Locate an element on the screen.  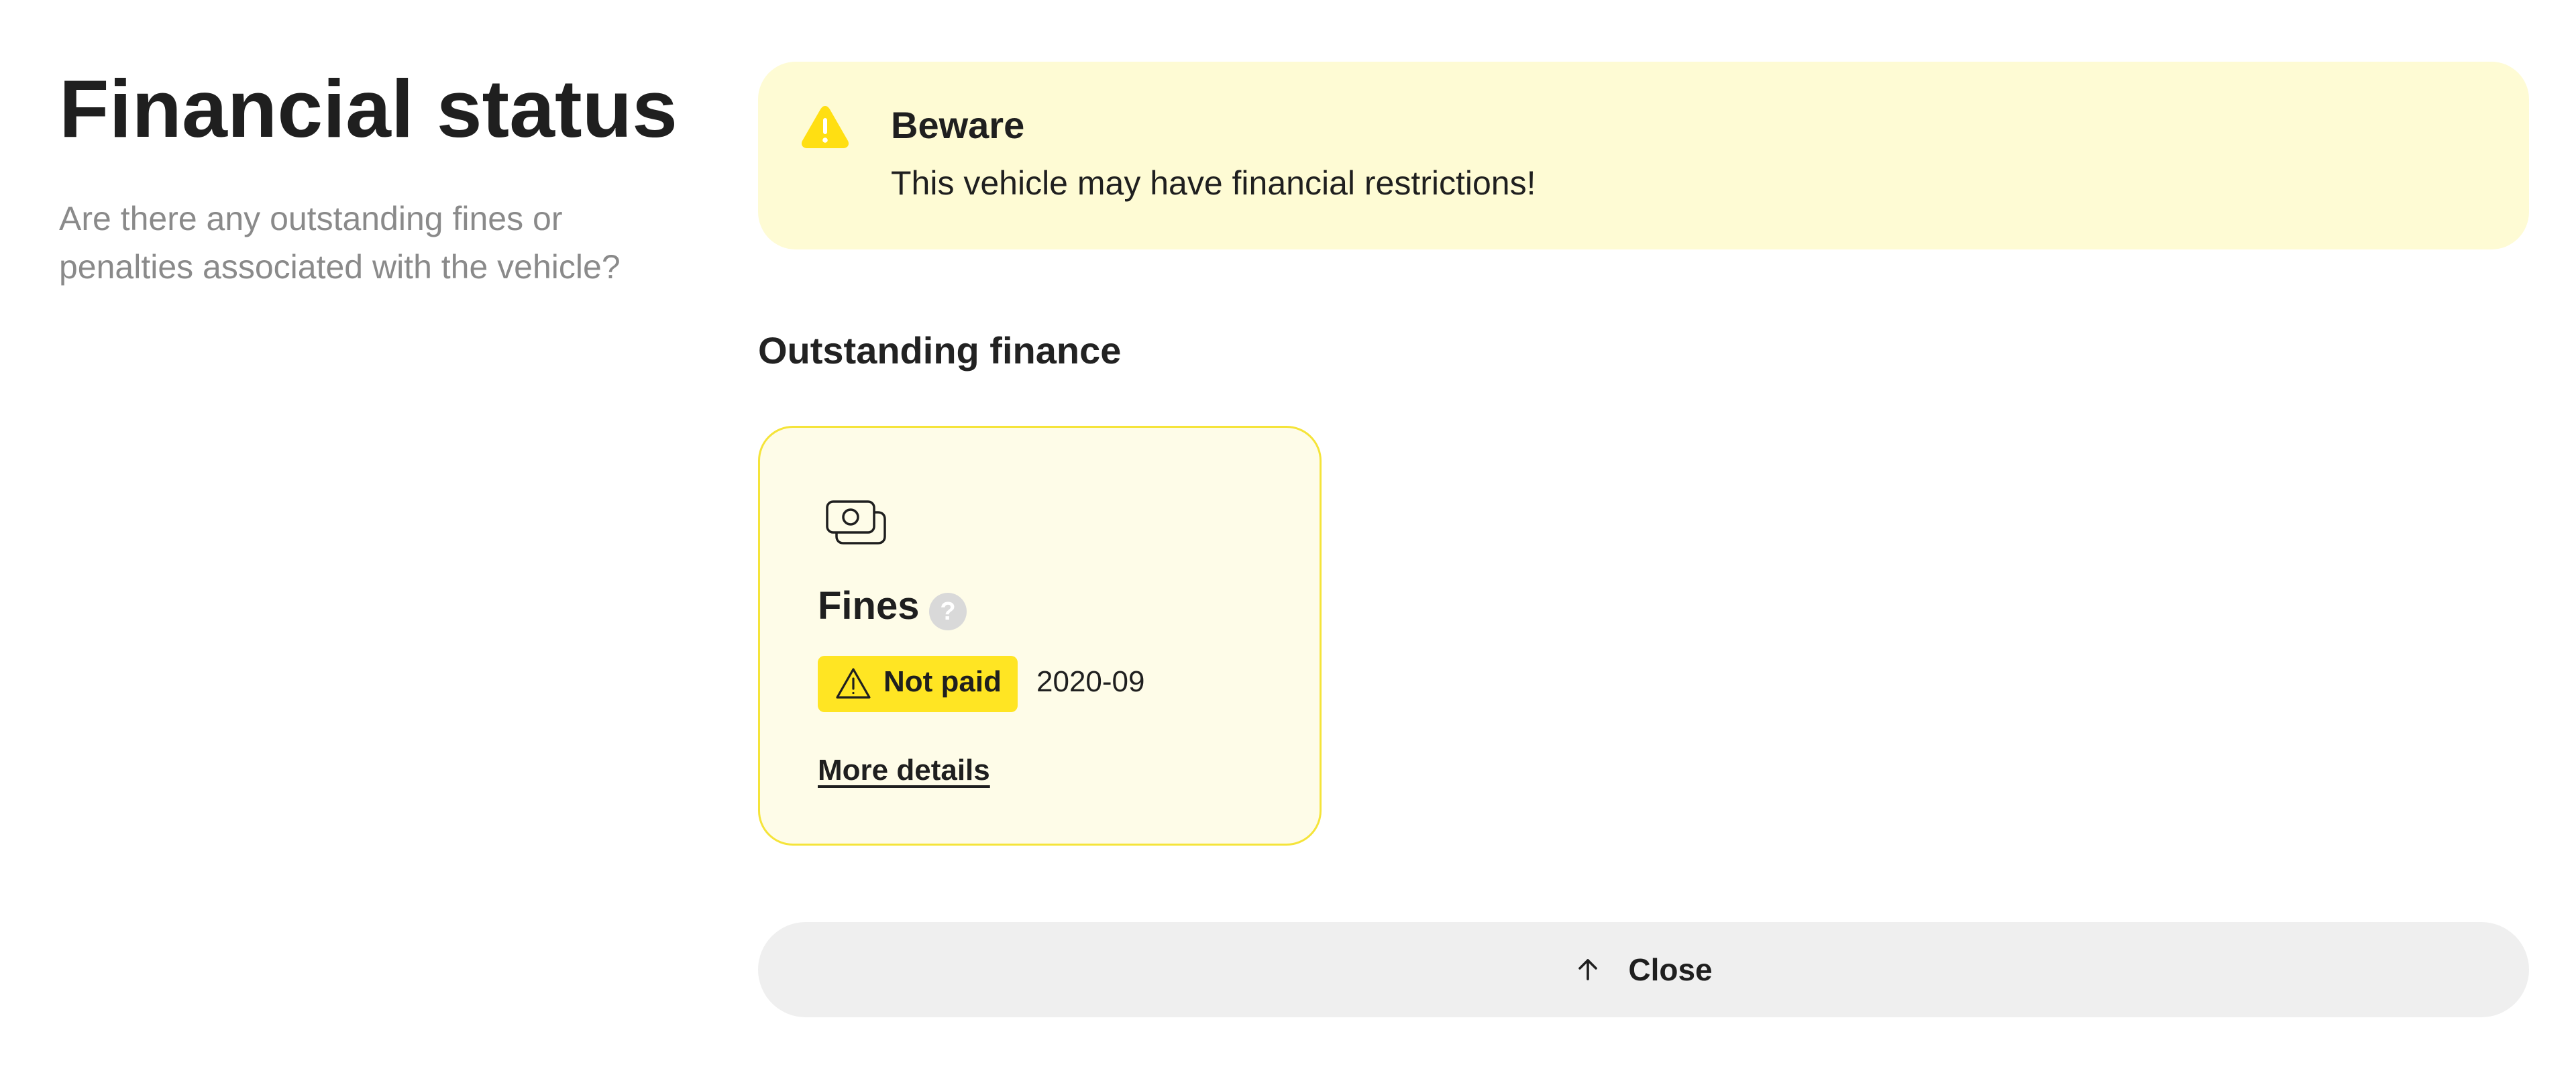
card-title: Fines is located at coordinates (869, 606).